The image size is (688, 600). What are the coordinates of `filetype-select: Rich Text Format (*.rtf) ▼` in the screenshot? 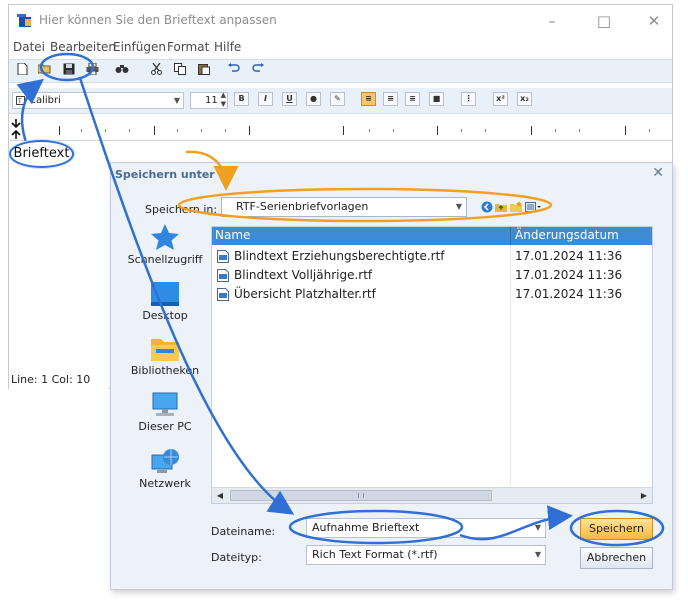 It's located at (426, 555).